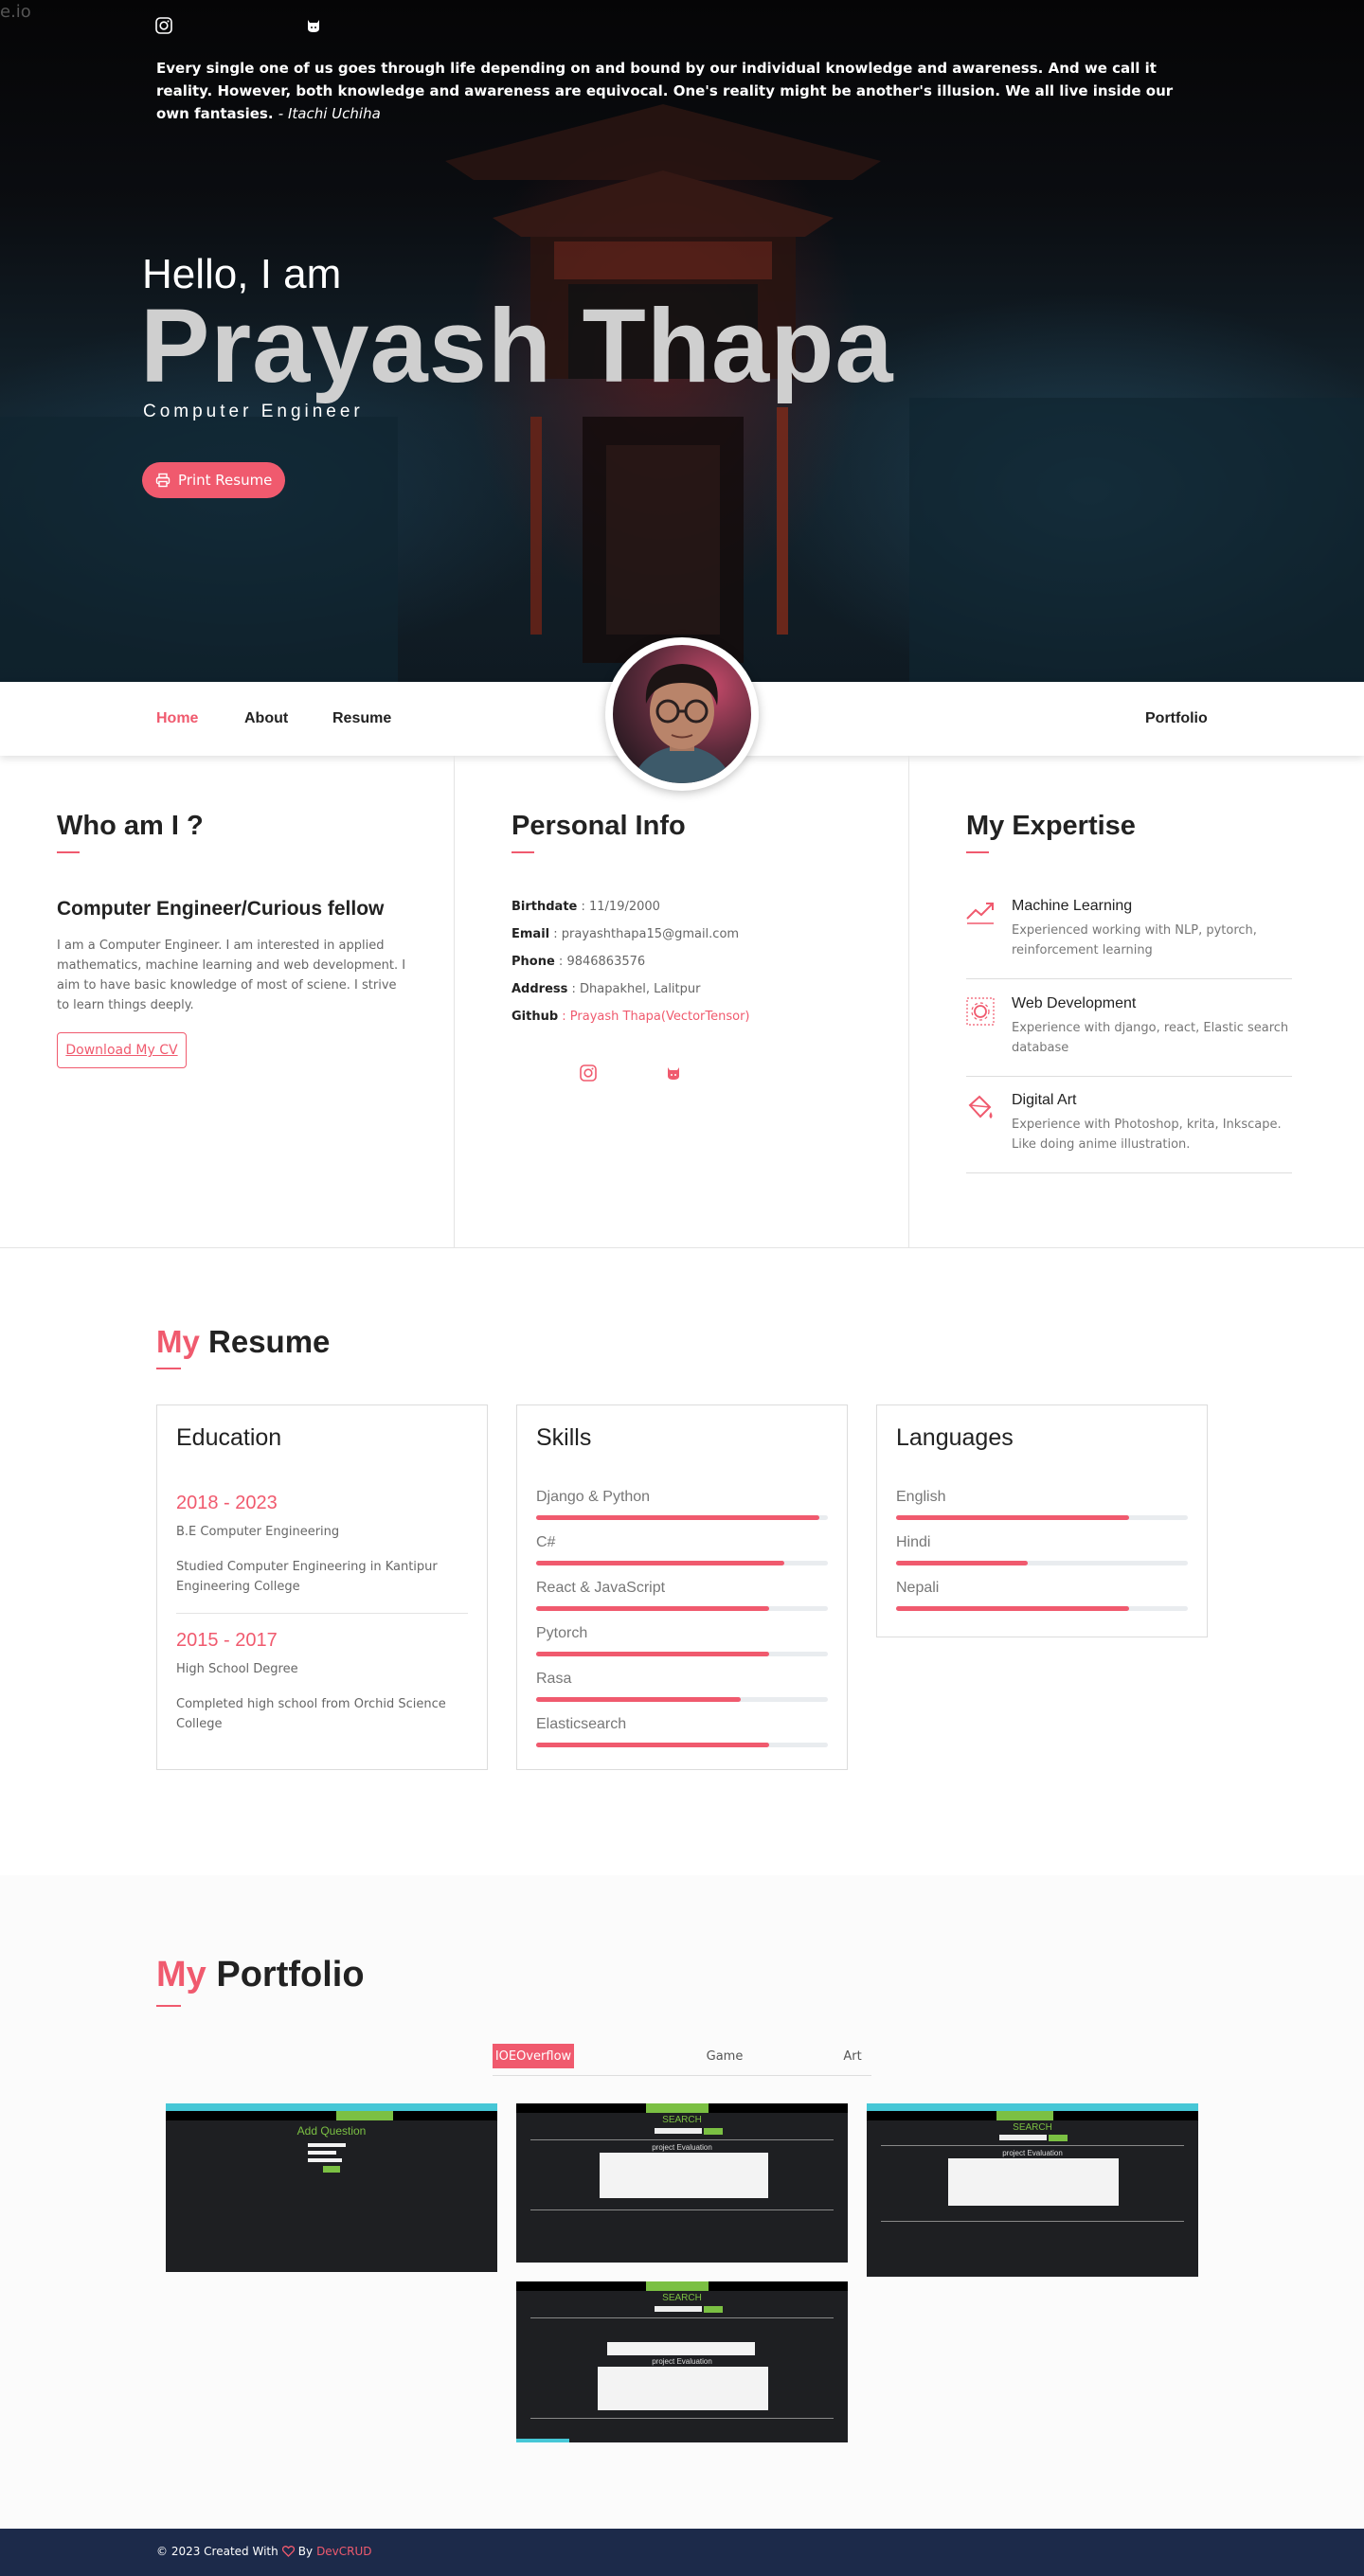 The height and width of the screenshot is (2576, 1364). I want to click on filter-game: Game, so click(725, 2056).